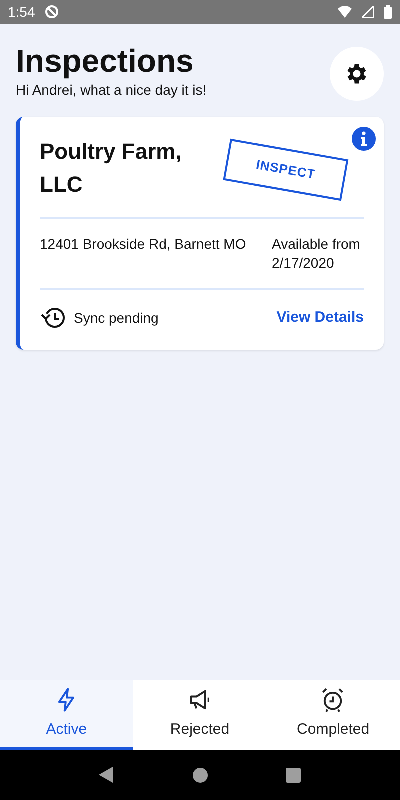  Describe the element at coordinates (53, 318) in the screenshot. I see `history-icon` at that location.